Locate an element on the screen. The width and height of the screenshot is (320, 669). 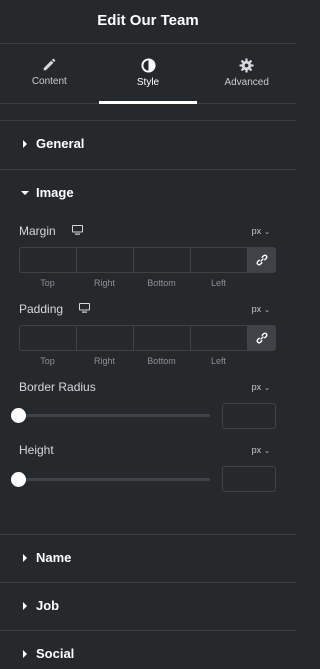
padding-bottom-input is located at coordinates (161, 338).